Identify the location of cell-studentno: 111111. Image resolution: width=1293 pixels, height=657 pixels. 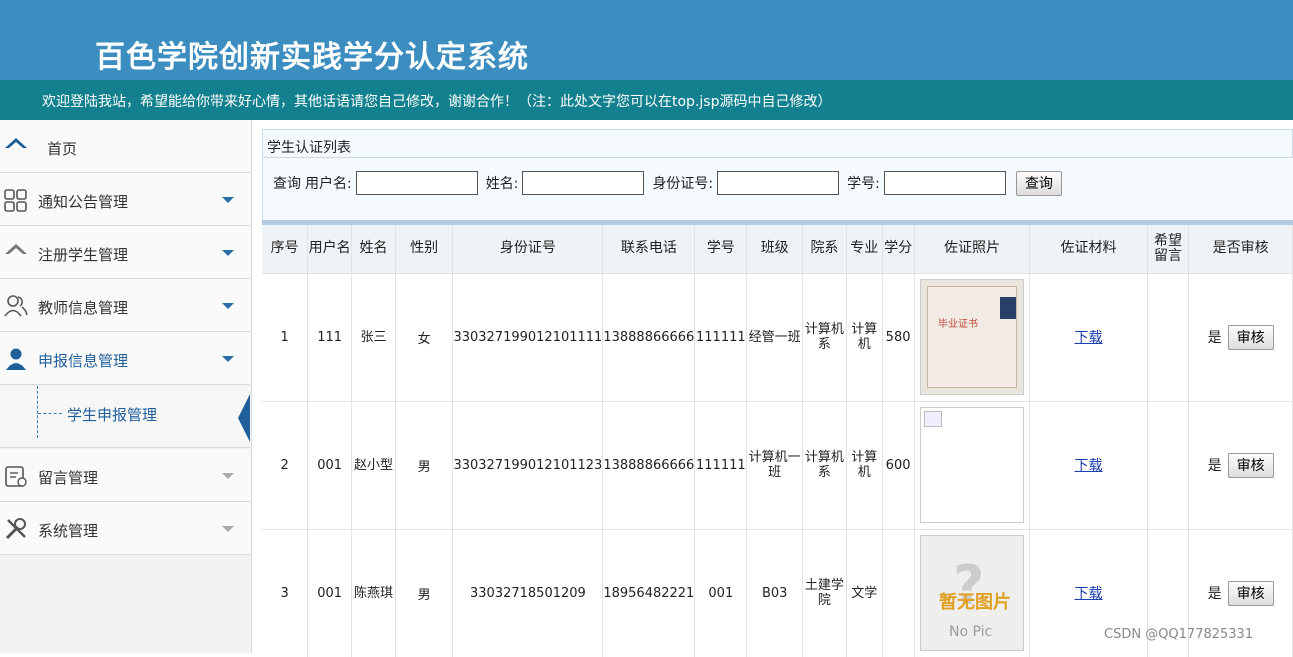
(721, 337).